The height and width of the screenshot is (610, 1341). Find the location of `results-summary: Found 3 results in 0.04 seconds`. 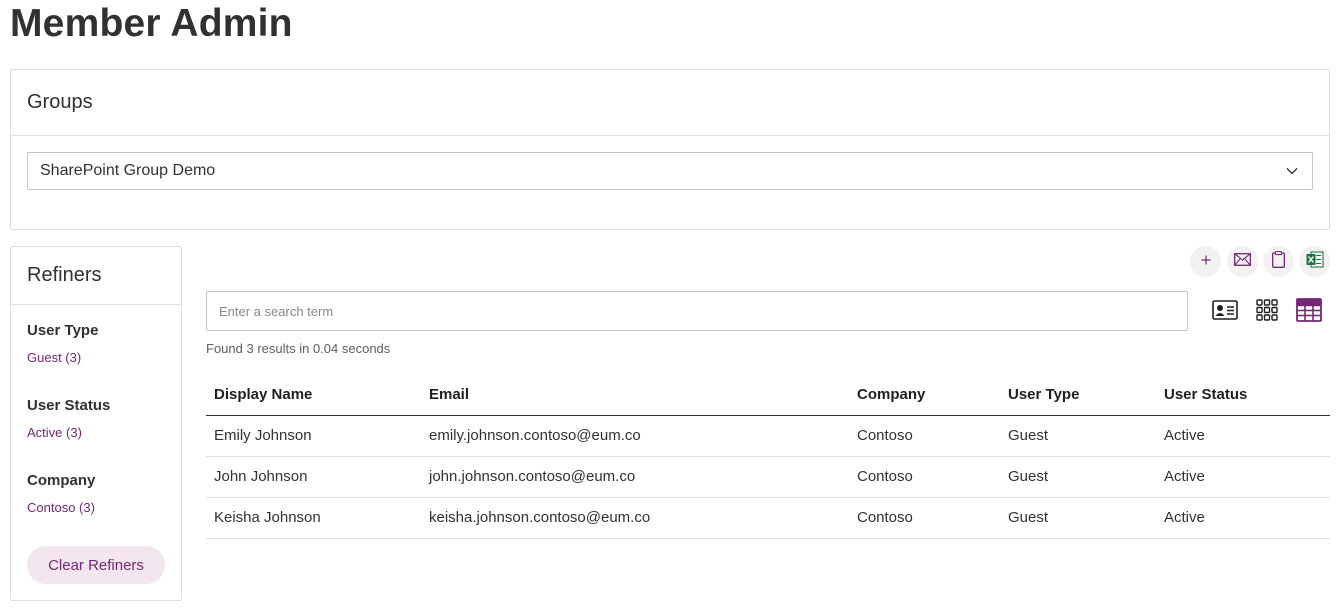

results-summary: Found 3 results in 0.04 seconds is located at coordinates (298, 348).